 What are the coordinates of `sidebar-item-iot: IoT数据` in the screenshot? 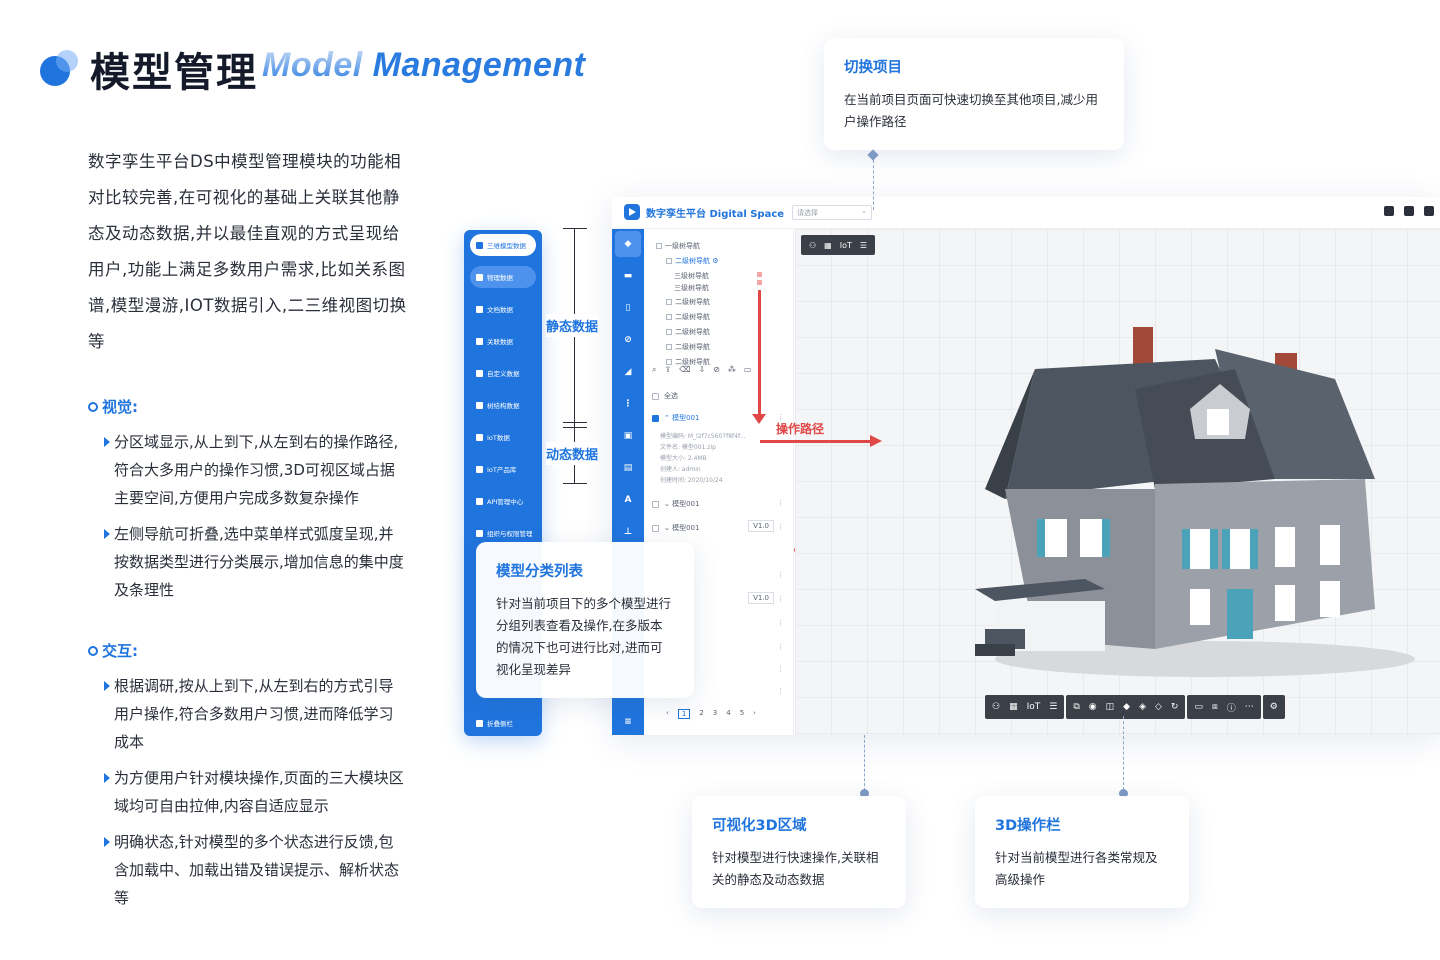 It's located at (503, 437).